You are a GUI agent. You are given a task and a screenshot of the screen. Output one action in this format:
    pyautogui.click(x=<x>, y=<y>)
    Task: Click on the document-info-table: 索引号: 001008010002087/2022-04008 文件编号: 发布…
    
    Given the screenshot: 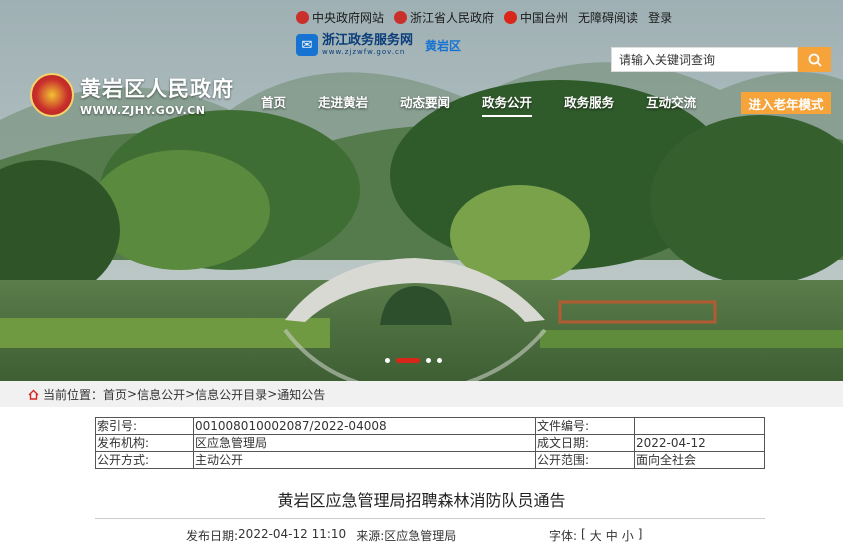 What is the action you would take?
    pyautogui.click(x=430, y=443)
    